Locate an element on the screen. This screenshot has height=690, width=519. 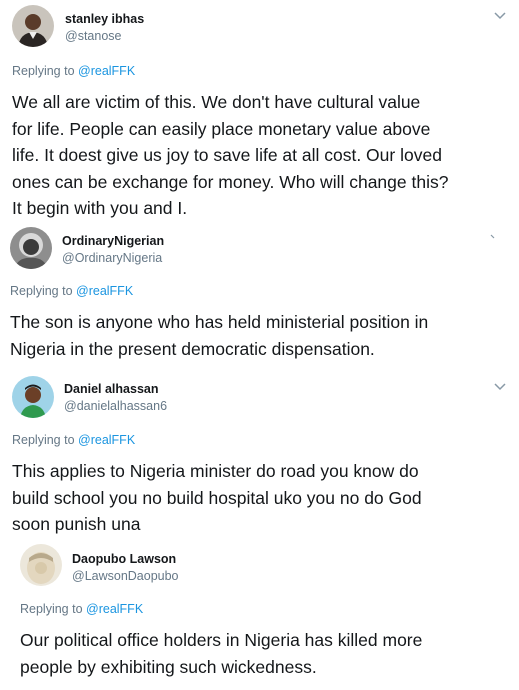
author-handle: @LawsonDaopubo is located at coordinates (125, 576).